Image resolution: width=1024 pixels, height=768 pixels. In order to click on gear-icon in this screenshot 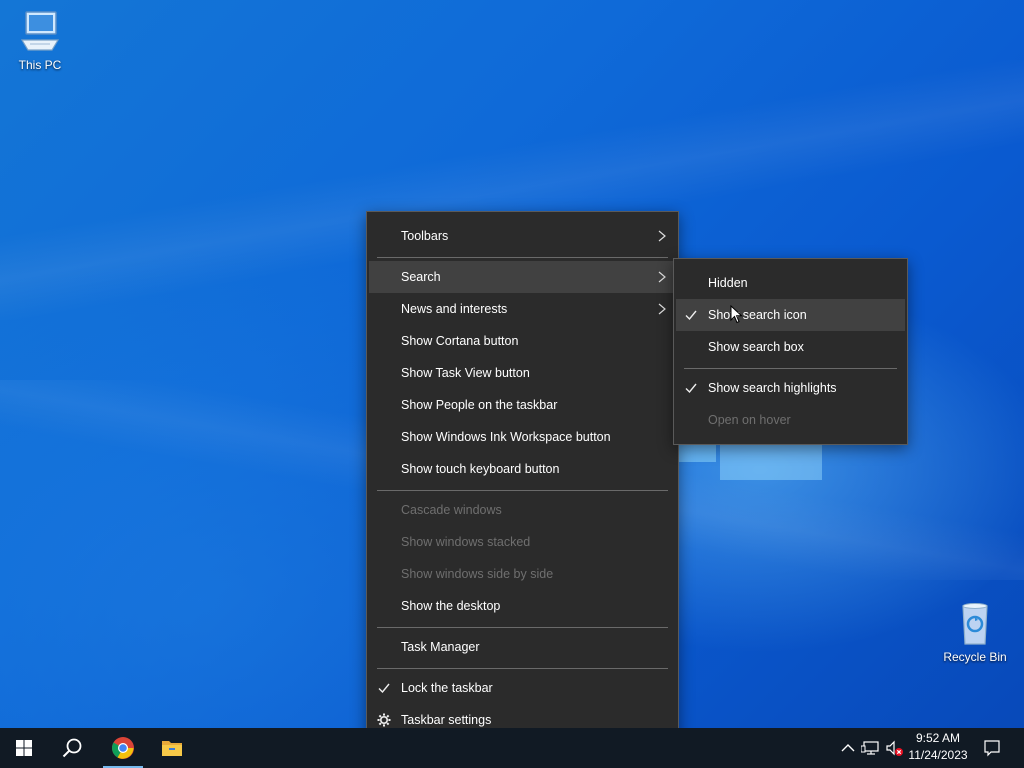, I will do `click(384, 720)`.